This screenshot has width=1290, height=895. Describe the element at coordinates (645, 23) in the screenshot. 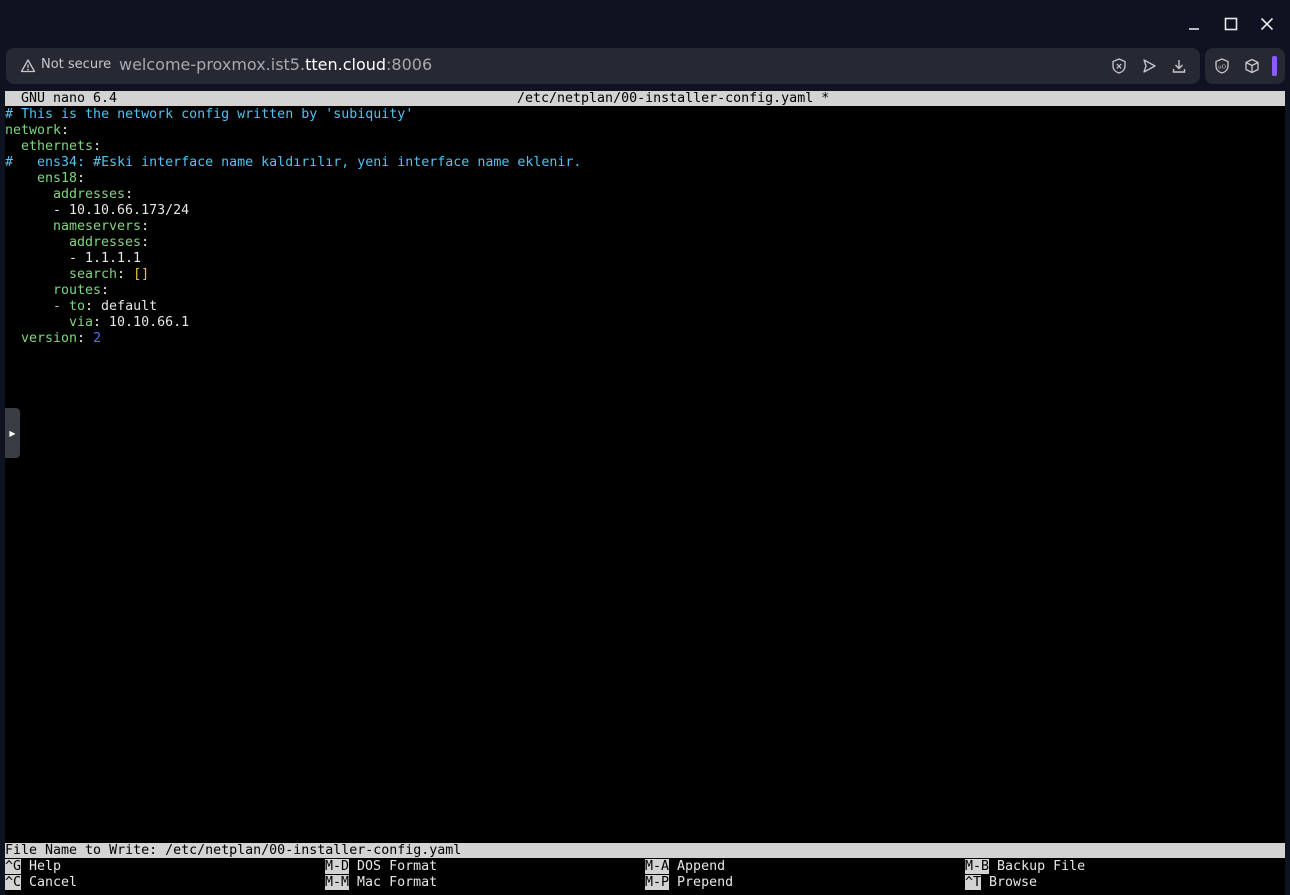

I see `window-titlebar` at that location.